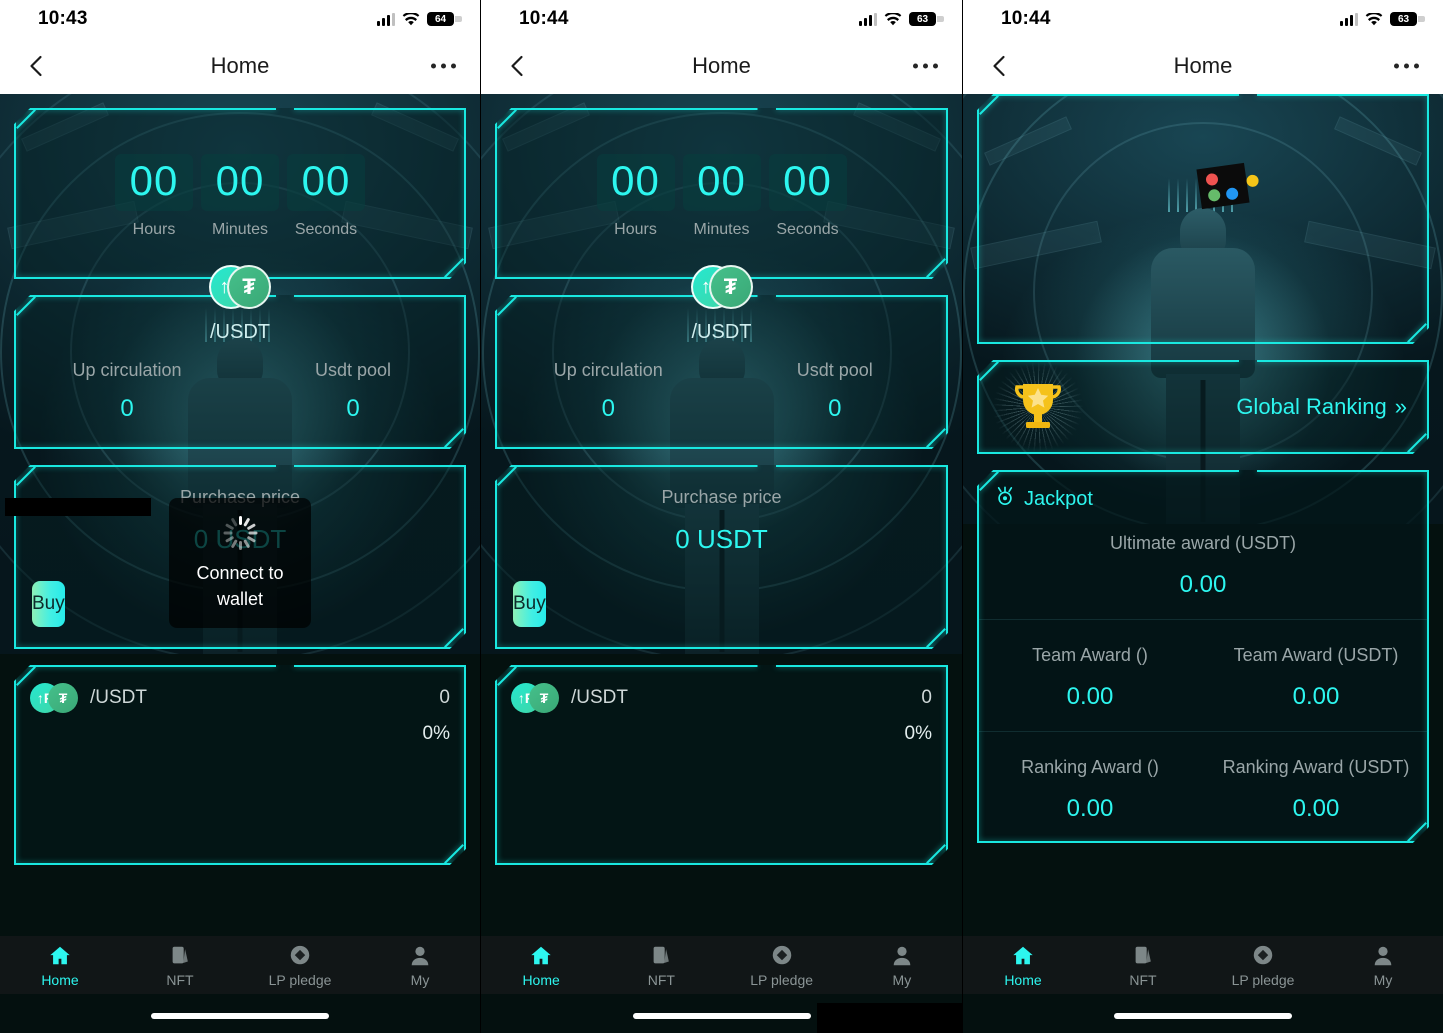  I want to click on jackpot-cell: Ultimate award (USDT) 0.00, so click(1203, 564).